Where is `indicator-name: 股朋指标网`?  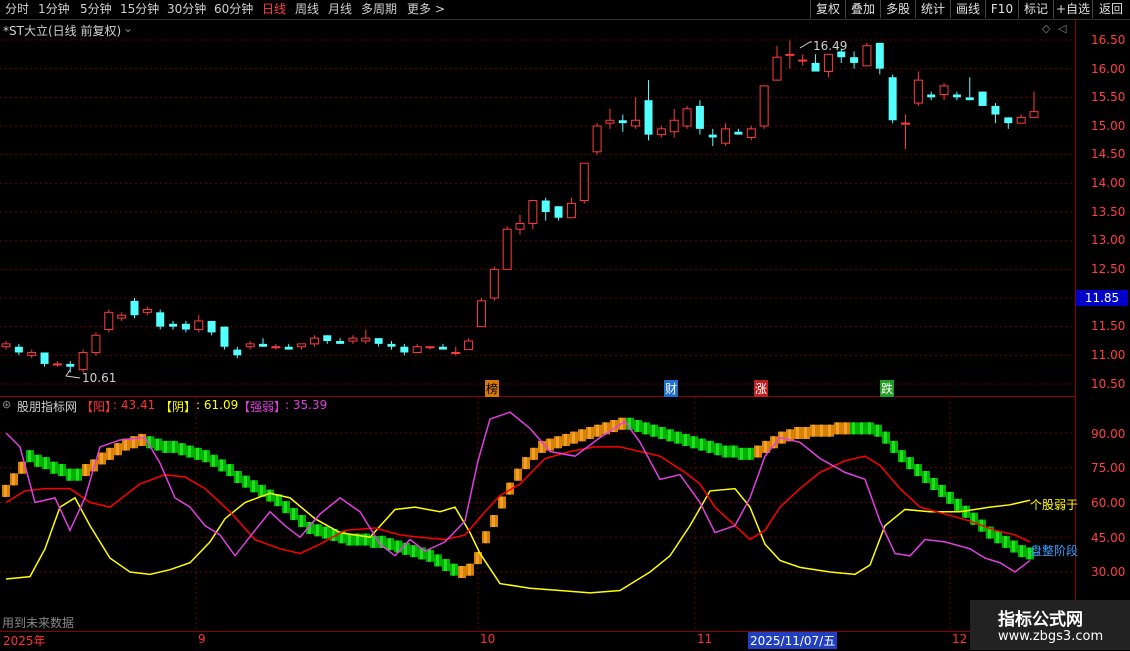
indicator-name: 股朋指标网 is located at coordinates (47, 406).